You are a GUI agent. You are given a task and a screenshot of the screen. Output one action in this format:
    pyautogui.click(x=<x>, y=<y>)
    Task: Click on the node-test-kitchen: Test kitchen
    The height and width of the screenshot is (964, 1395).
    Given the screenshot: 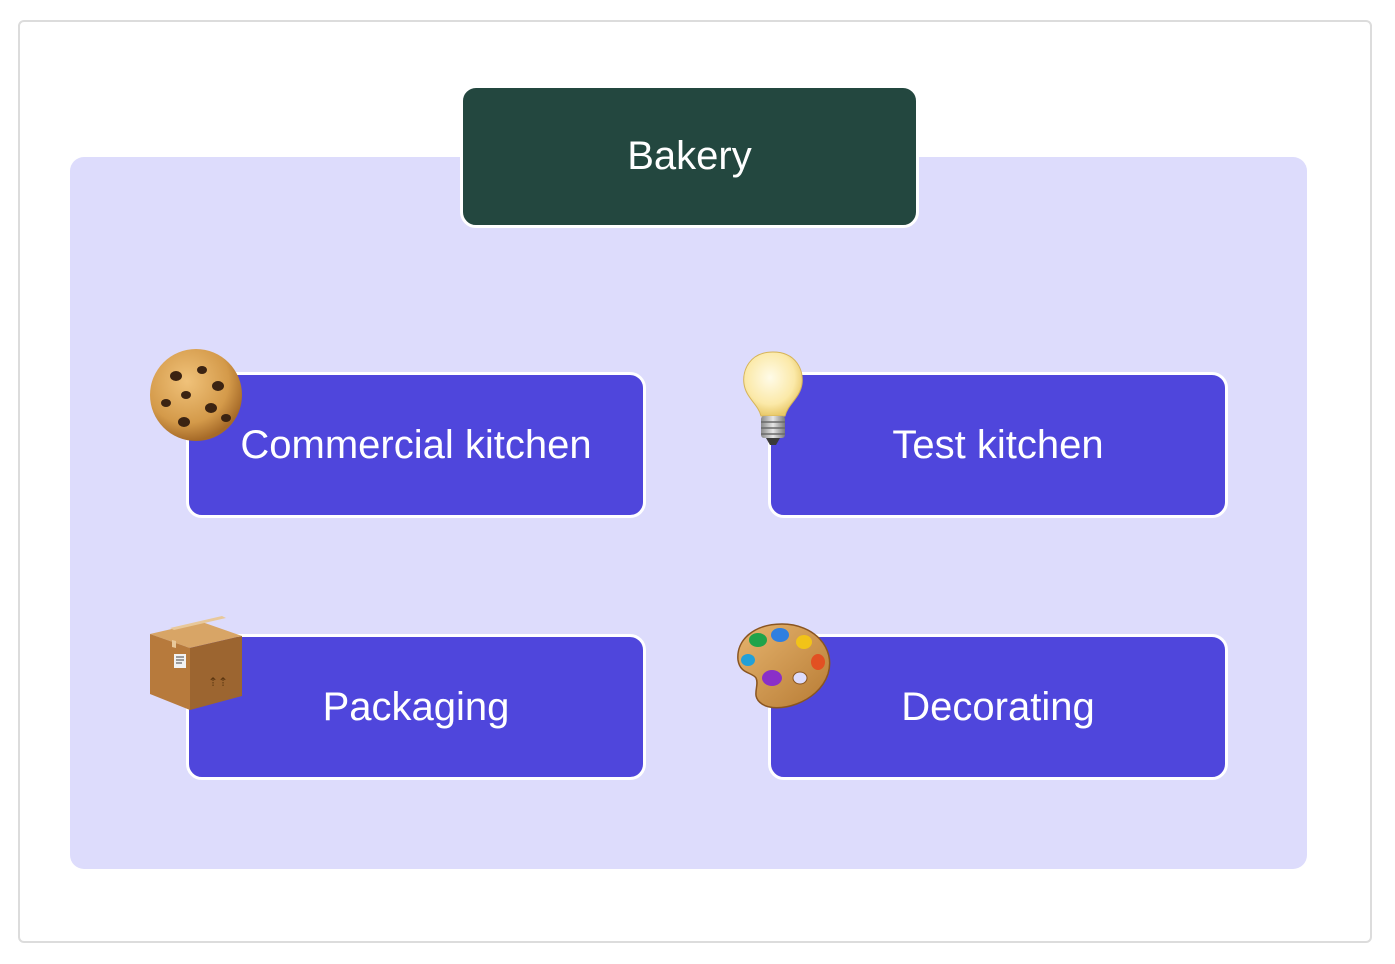 What is the action you would take?
    pyautogui.click(x=998, y=445)
    